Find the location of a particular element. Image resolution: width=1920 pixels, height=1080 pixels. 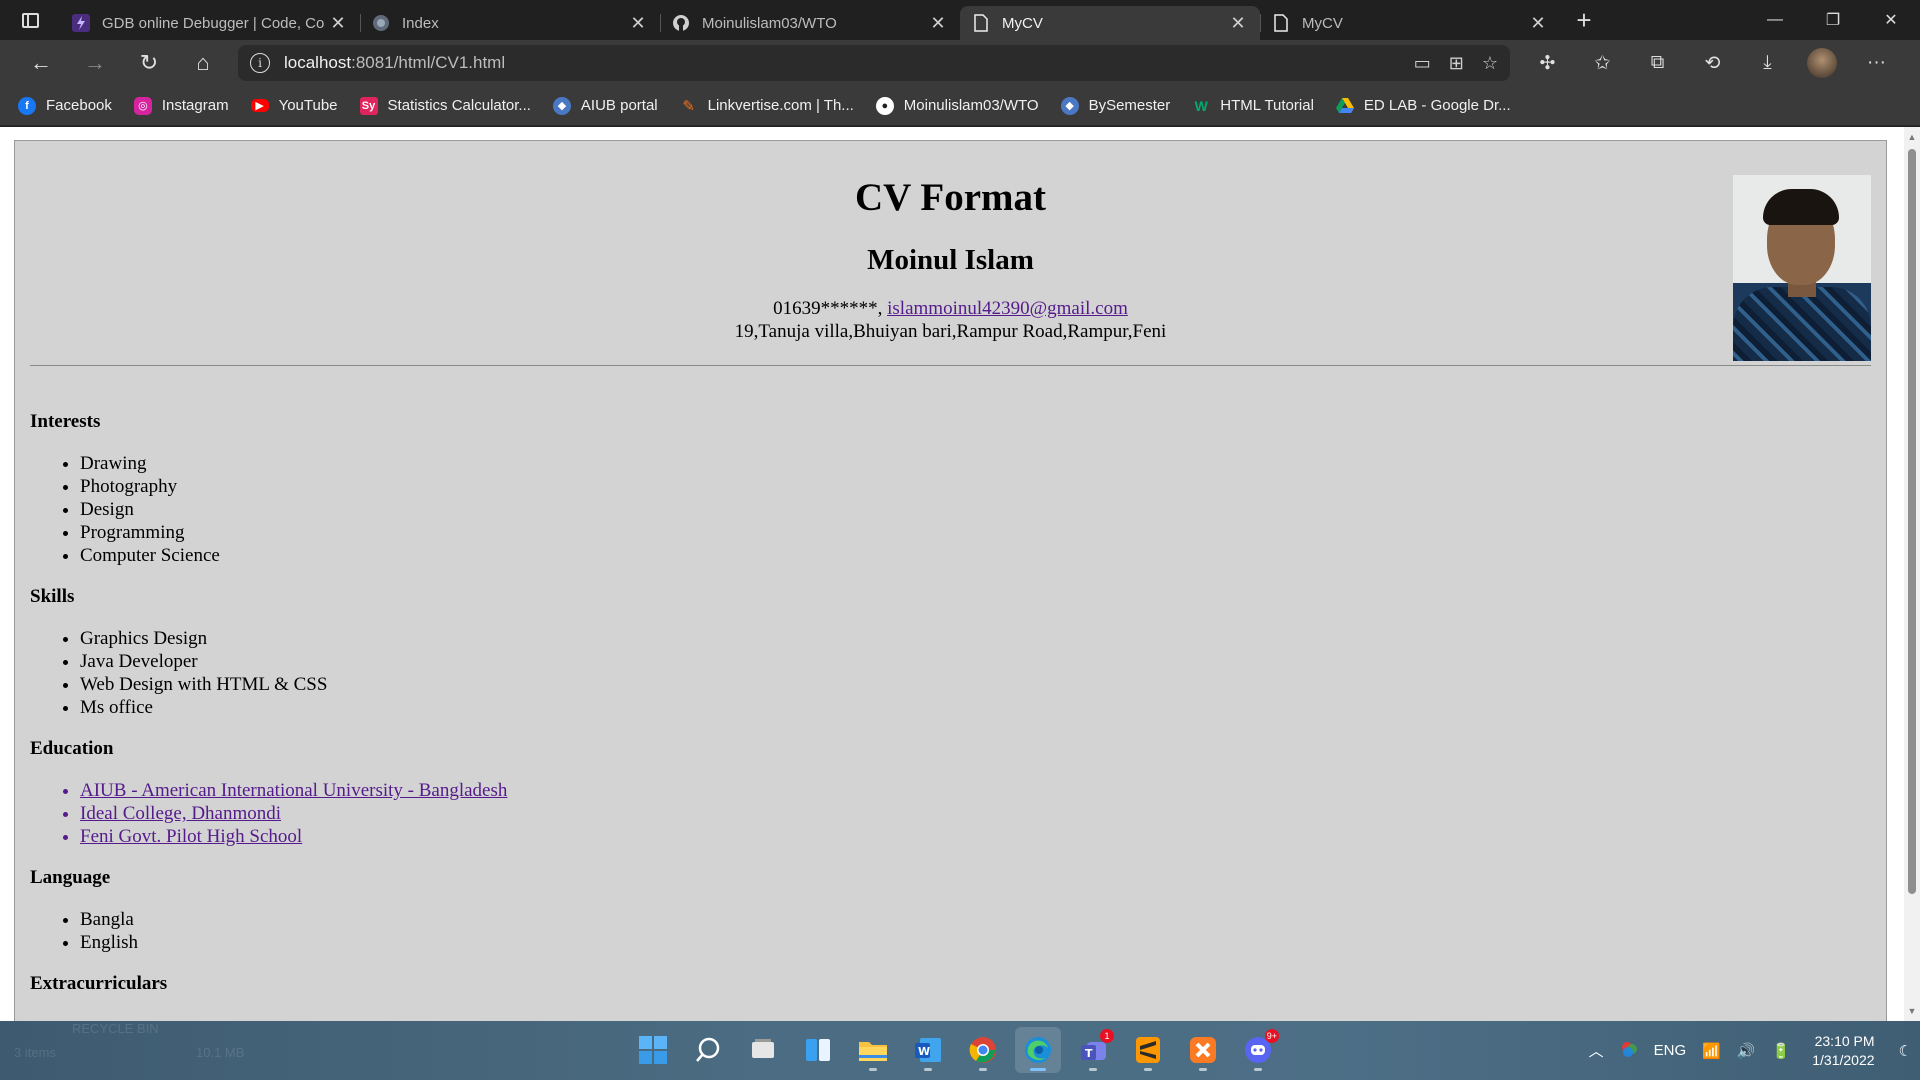

list-item: Drawing is located at coordinates (983, 463).